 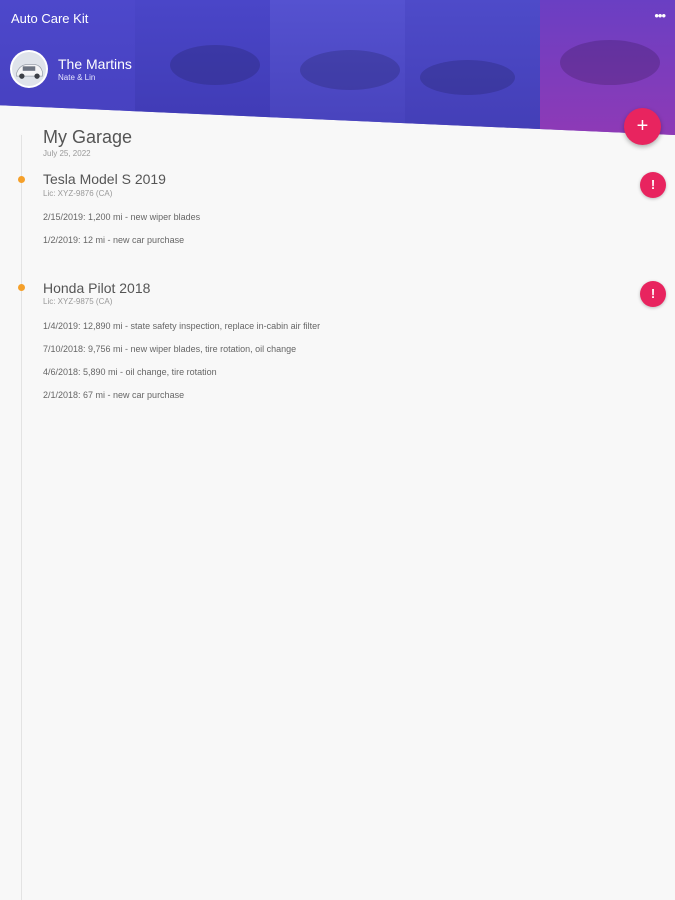 What do you see at coordinates (96, 288) in the screenshot?
I see `car-title: Honda Pilot 2018` at bounding box center [96, 288].